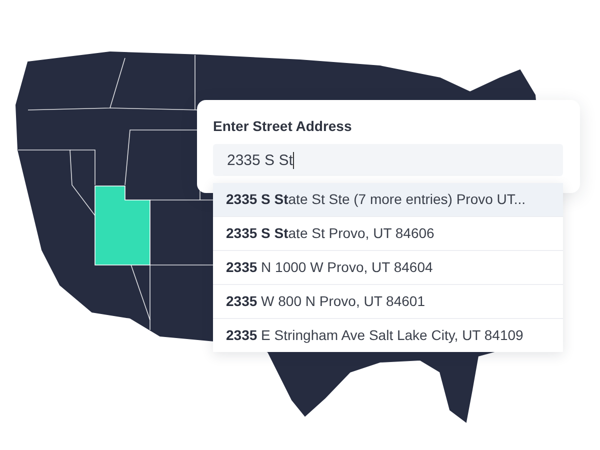 This screenshot has width=600, height=450. I want to click on suggestion-item: 2335 E Stringham Ave Salt Lake City, UT 84109, so click(388, 335).